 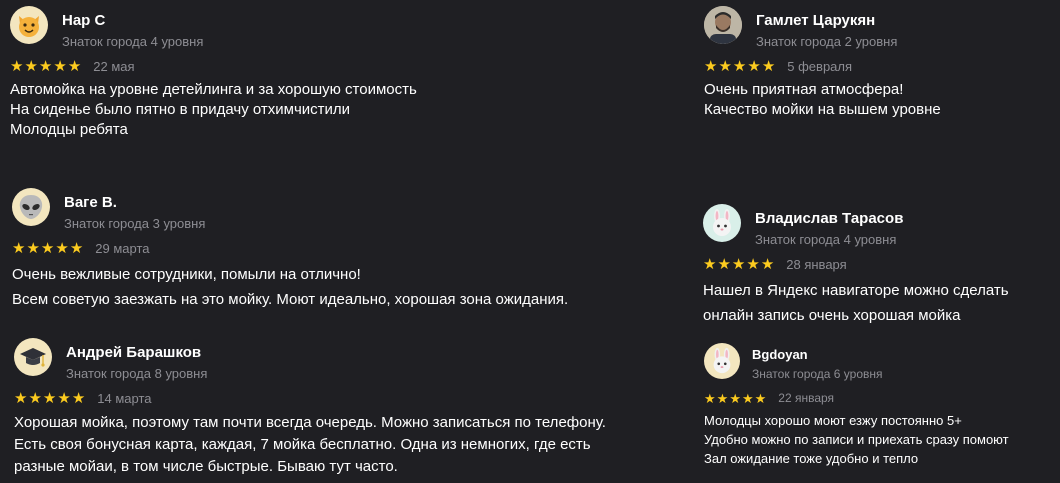 I want to click on review-date: 22 января, so click(x=806, y=398).